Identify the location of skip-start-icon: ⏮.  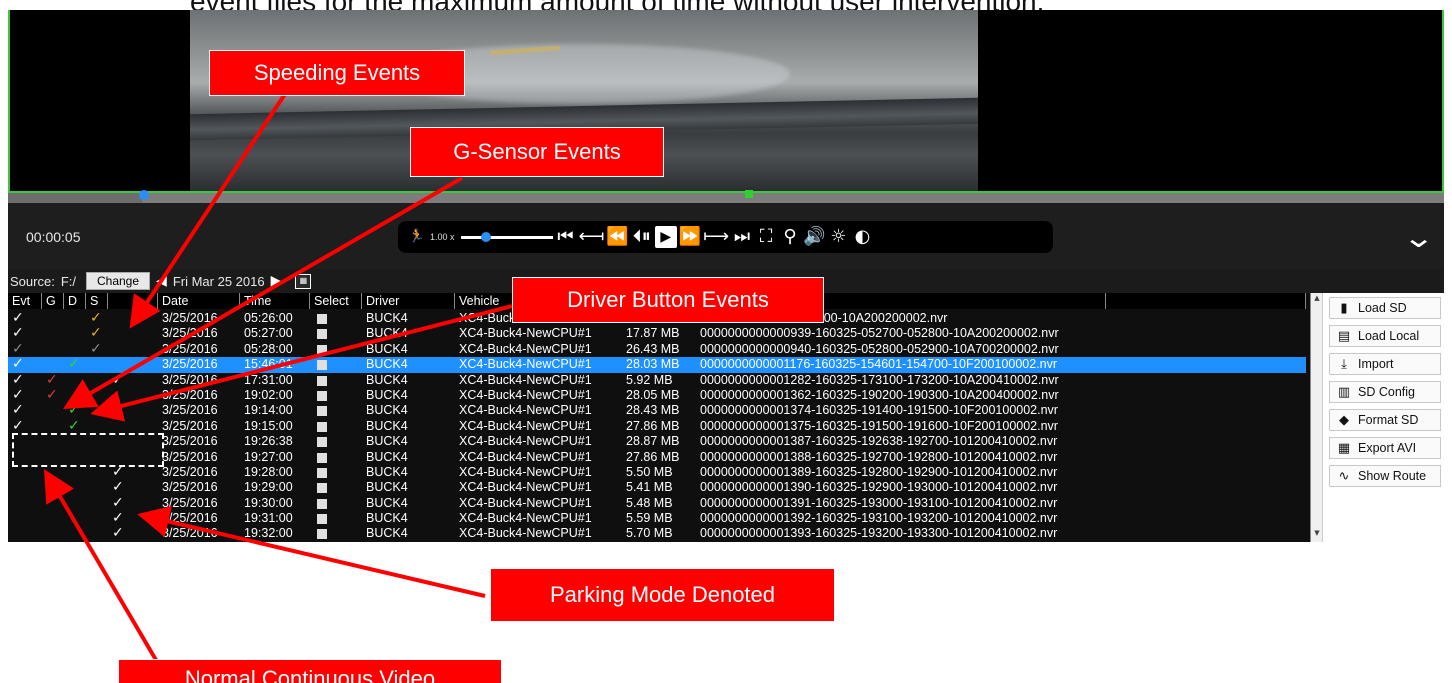
(566, 237).